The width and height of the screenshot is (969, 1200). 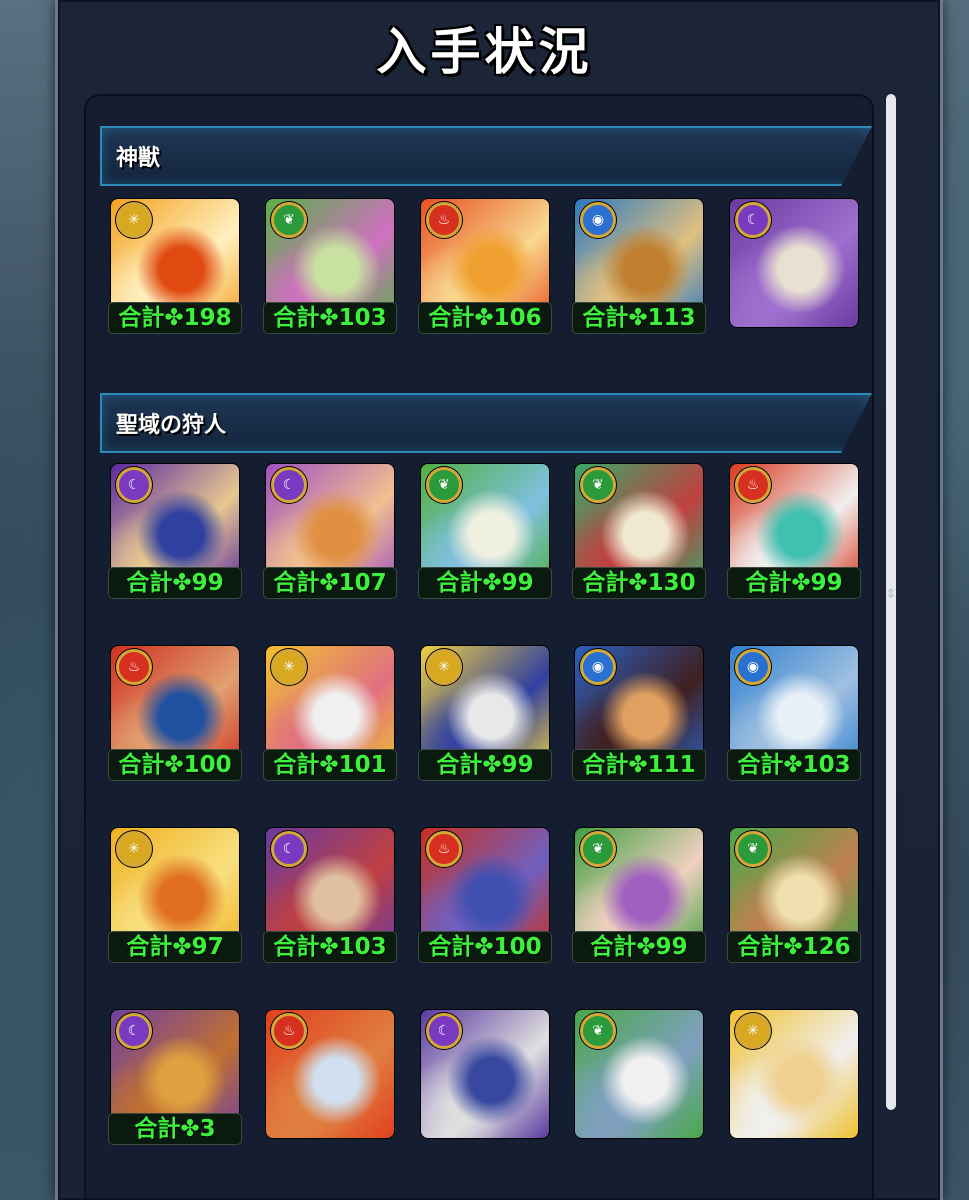 I want to click on monster-card: ✳, so click(x=794, y=1074).